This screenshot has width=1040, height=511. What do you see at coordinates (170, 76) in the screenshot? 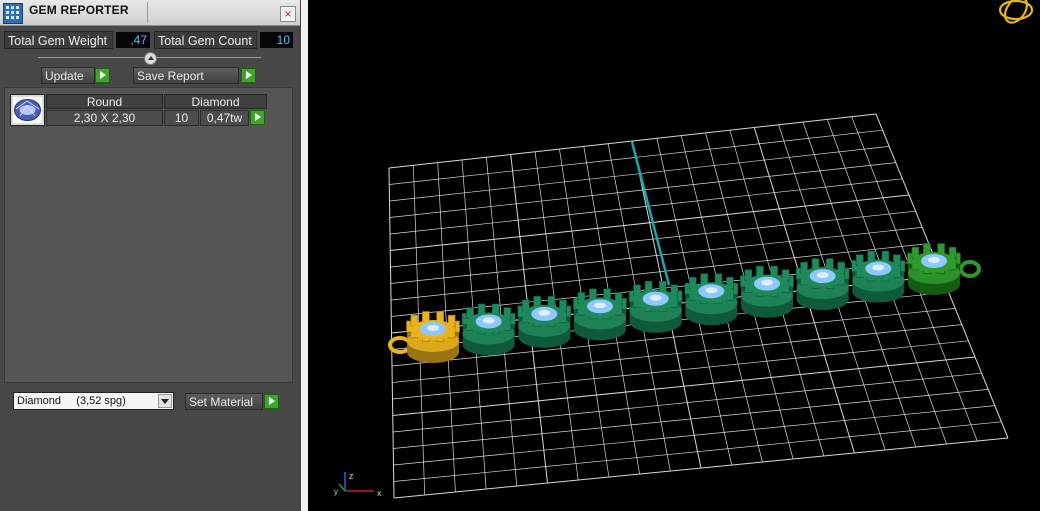
I see `save-report-label: Save Report` at bounding box center [170, 76].